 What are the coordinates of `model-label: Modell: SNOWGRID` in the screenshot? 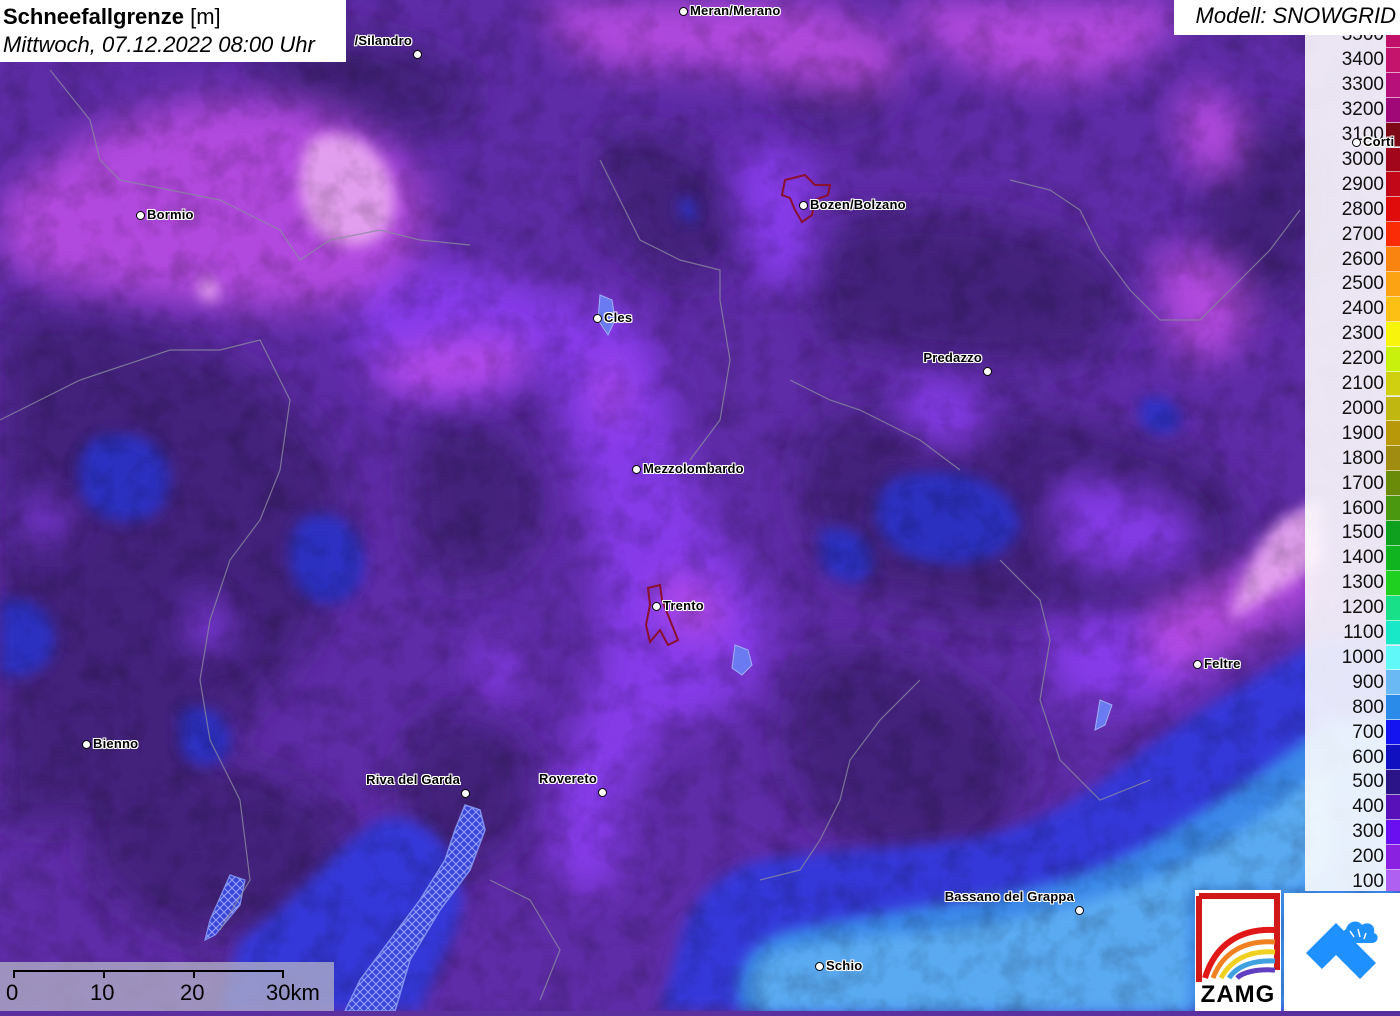 It's located at (1287, 17).